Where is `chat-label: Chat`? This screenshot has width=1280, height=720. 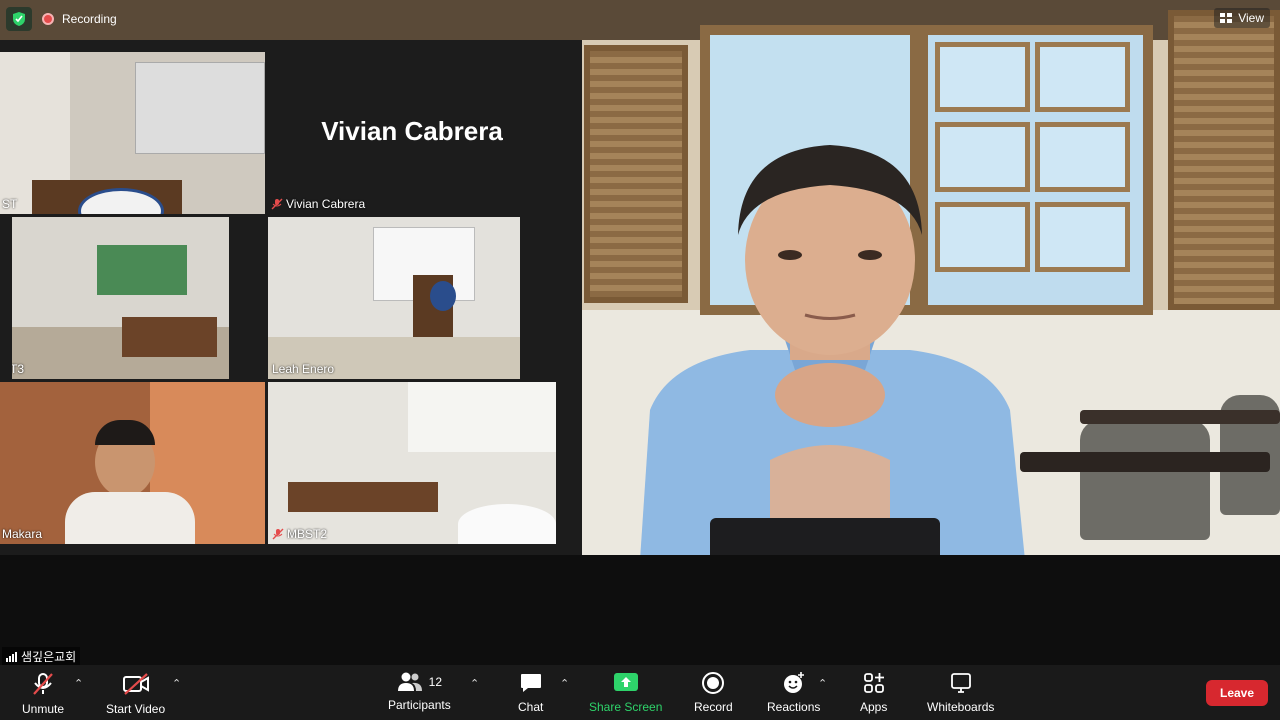
chat-label: Chat is located at coordinates (531, 707).